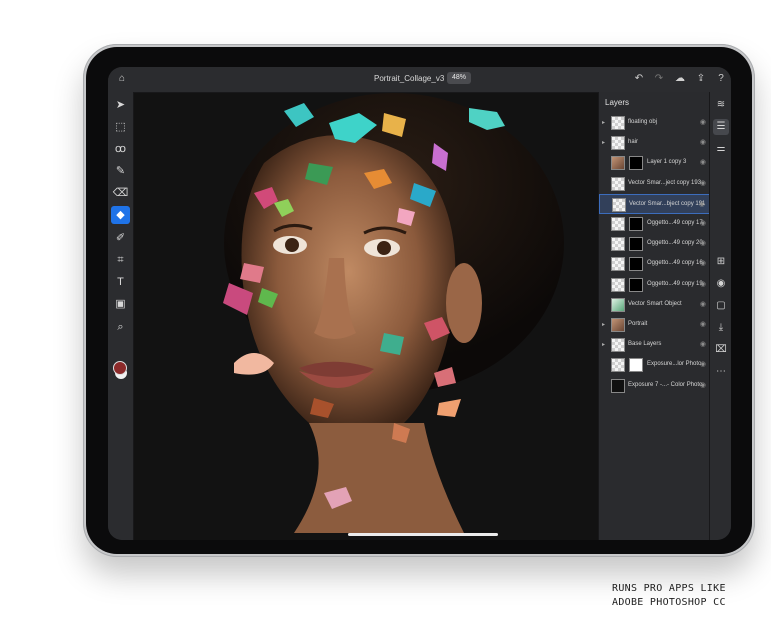 The width and height of the screenshot is (771, 619). What do you see at coordinates (701, 79) in the screenshot?
I see `share-icon: ⇪` at bounding box center [701, 79].